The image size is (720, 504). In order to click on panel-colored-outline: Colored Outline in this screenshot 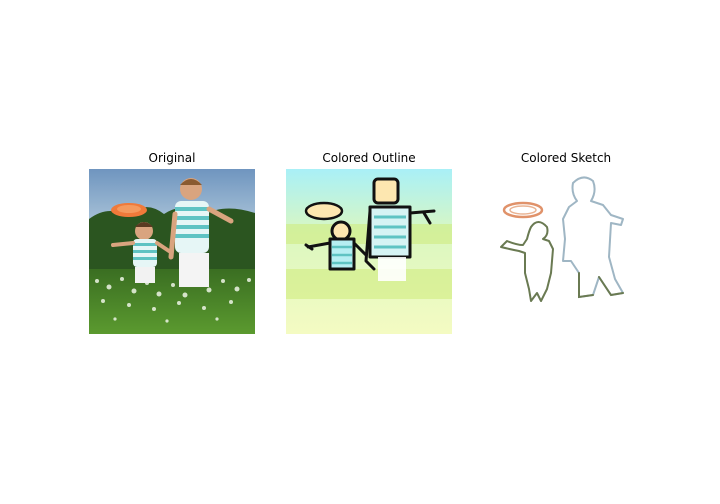, I will do `click(369, 242)`.